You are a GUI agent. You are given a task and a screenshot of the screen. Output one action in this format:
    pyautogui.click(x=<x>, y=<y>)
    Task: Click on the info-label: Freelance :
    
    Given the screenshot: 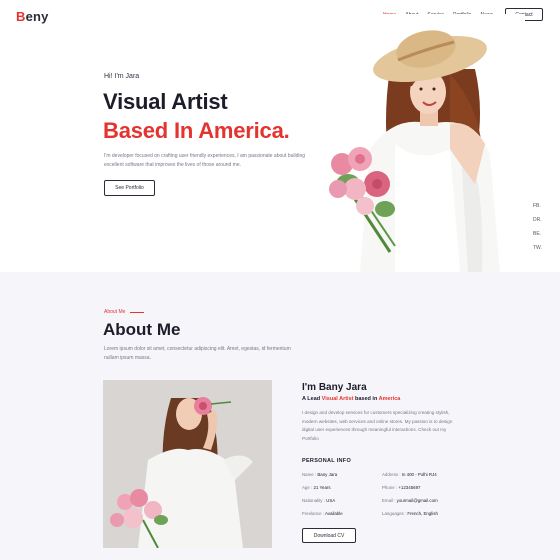 What is the action you would take?
    pyautogui.click(x=313, y=513)
    